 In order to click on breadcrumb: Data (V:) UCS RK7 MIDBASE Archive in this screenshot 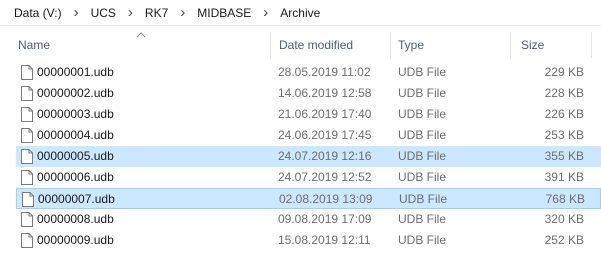, I will do `click(300, 13)`.